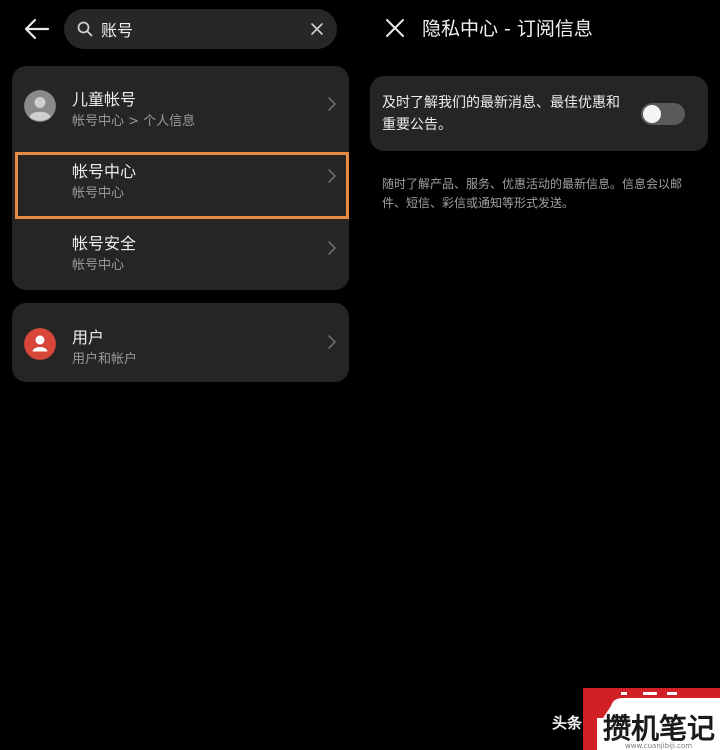 Image resolution: width=720 pixels, height=750 pixels. Describe the element at coordinates (501, 114) in the screenshot. I see `subscription-toggle-label: 及时了解我们的最新消息、最佳优惠和重要公告。` at that location.